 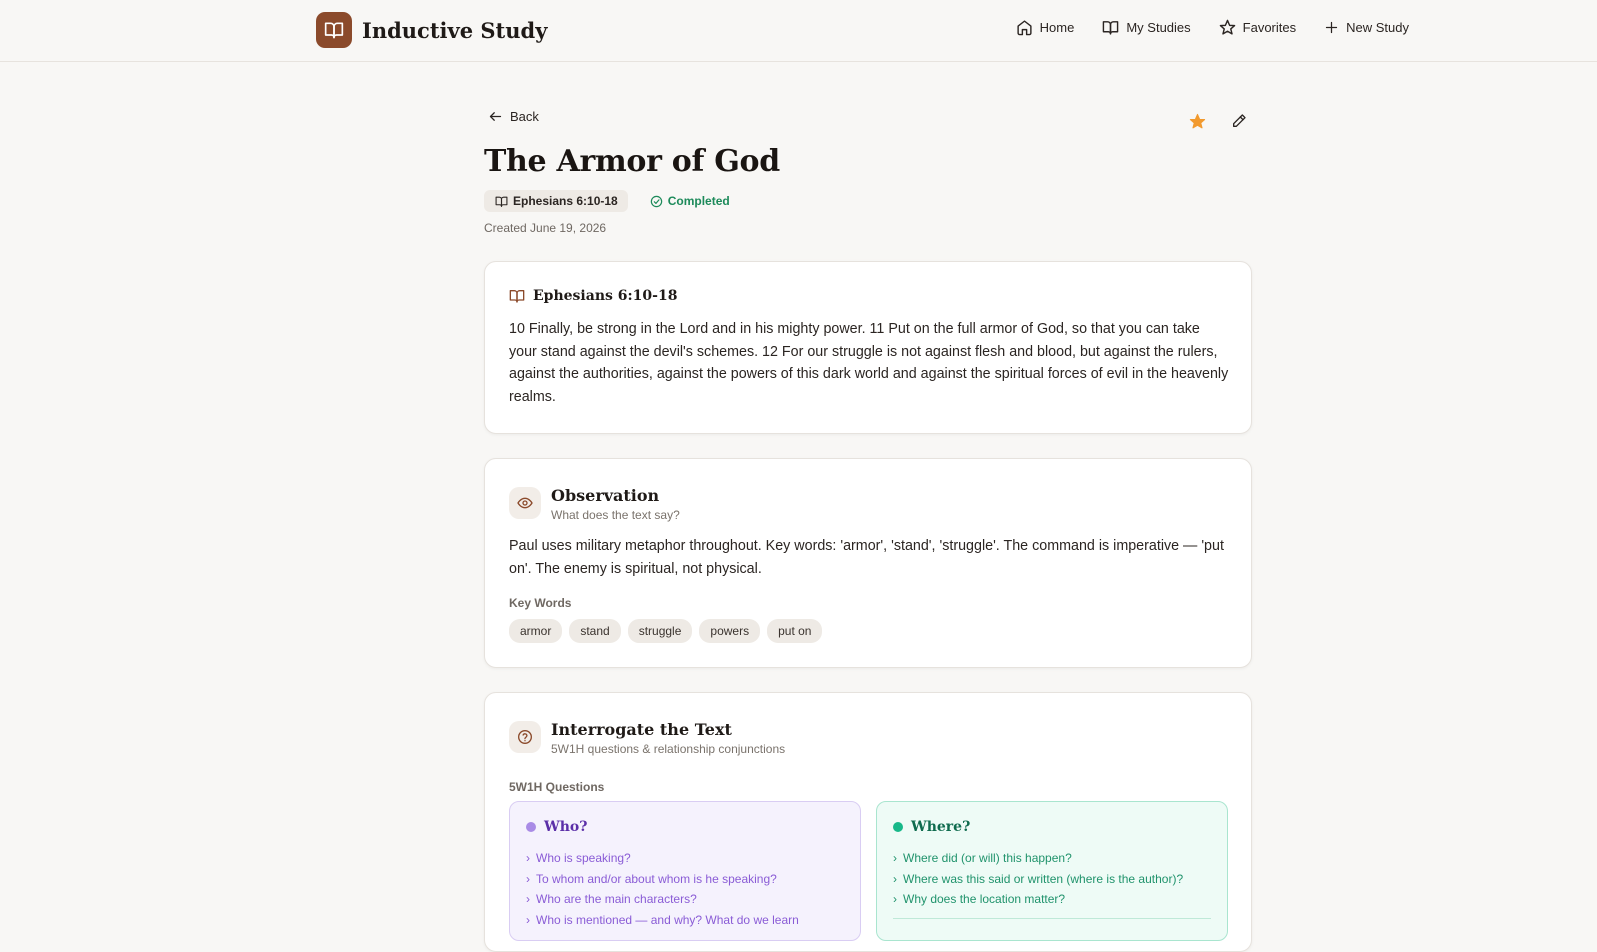 What do you see at coordinates (525, 503) in the screenshot?
I see `eye-icon` at bounding box center [525, 503].